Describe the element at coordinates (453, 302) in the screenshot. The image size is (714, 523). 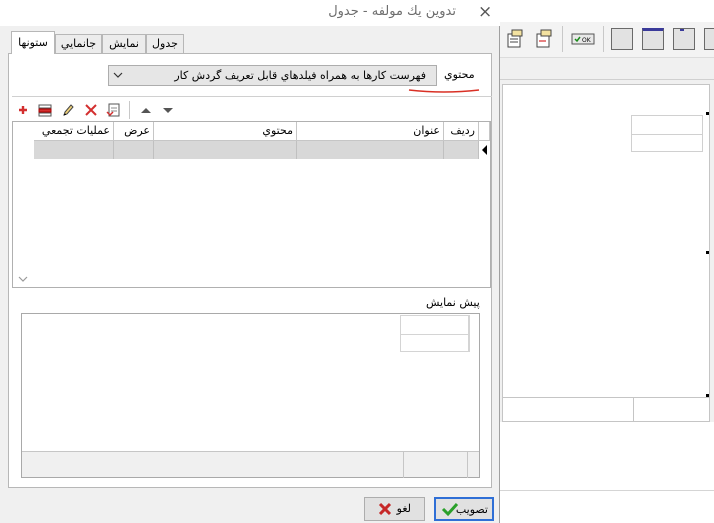
I see `preview-label: پيش نمايش` at that location.